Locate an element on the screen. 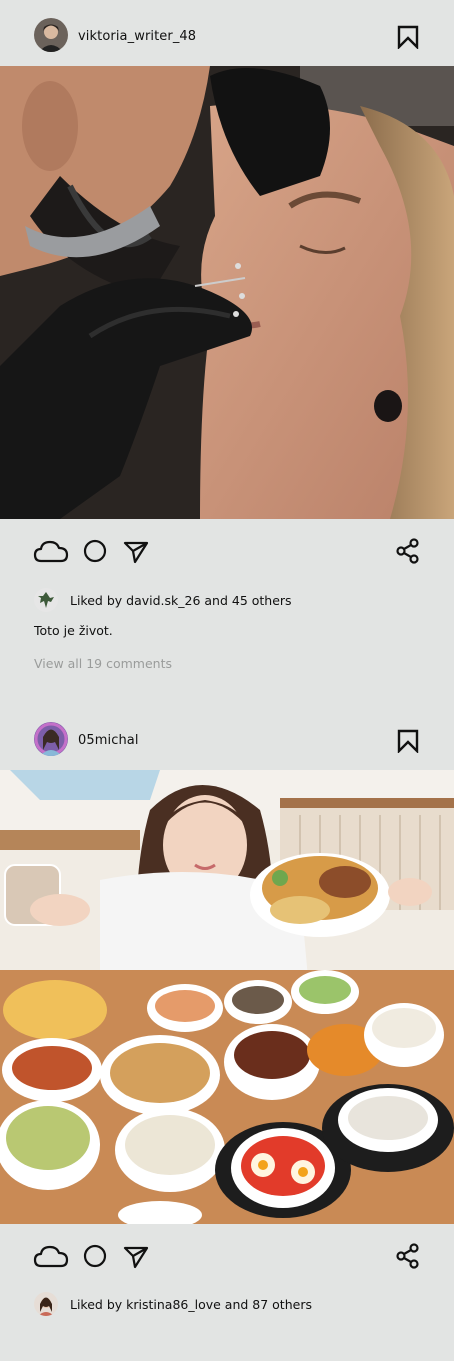 The image size is (454, 1361). likes-text: Liked by david.sk_26 and 45 others is located at coordinates (181, 600).